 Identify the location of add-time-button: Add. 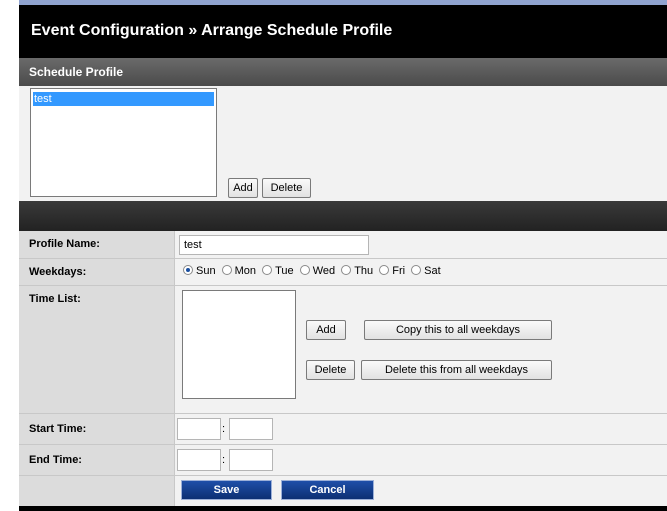
(326, 330).